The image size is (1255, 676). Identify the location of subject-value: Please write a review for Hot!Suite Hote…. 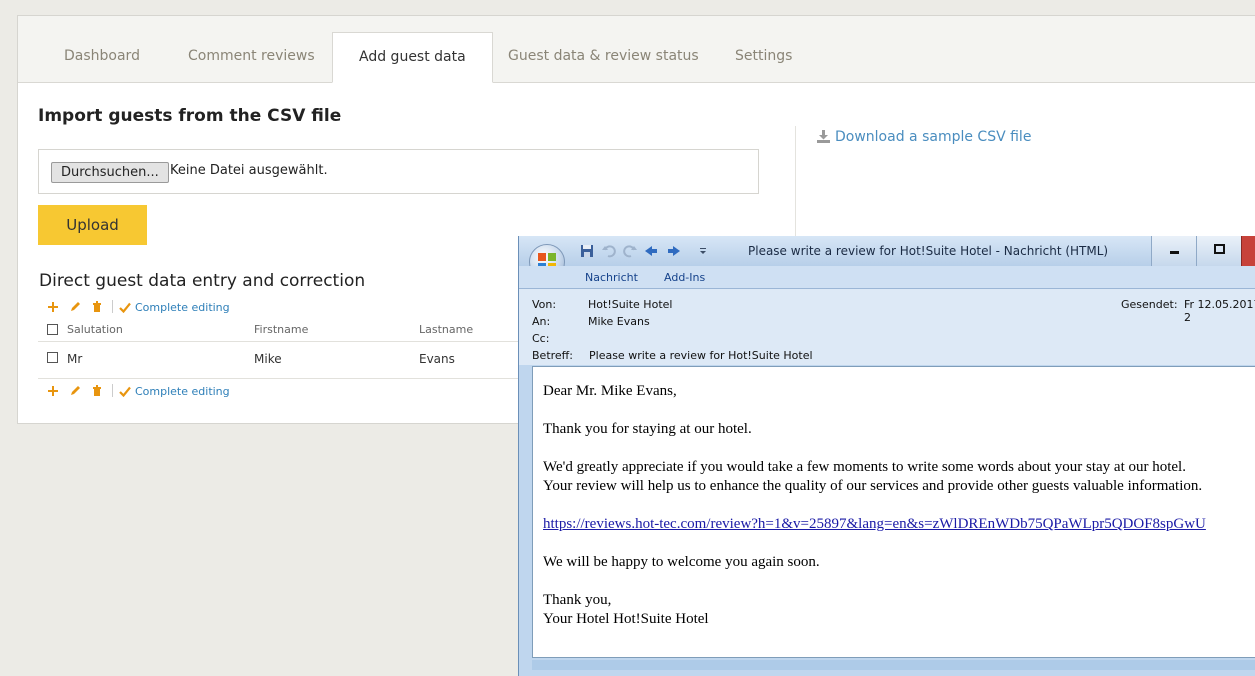
(701, 355).